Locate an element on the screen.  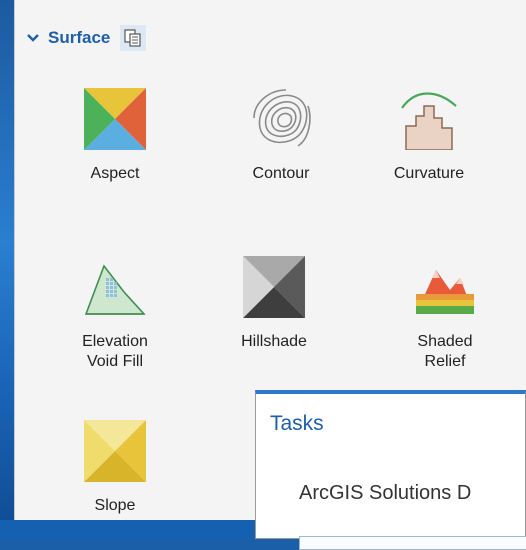
tool-elevation-void-fill: Elevation Void Fill is located at coordinates (115, 314).